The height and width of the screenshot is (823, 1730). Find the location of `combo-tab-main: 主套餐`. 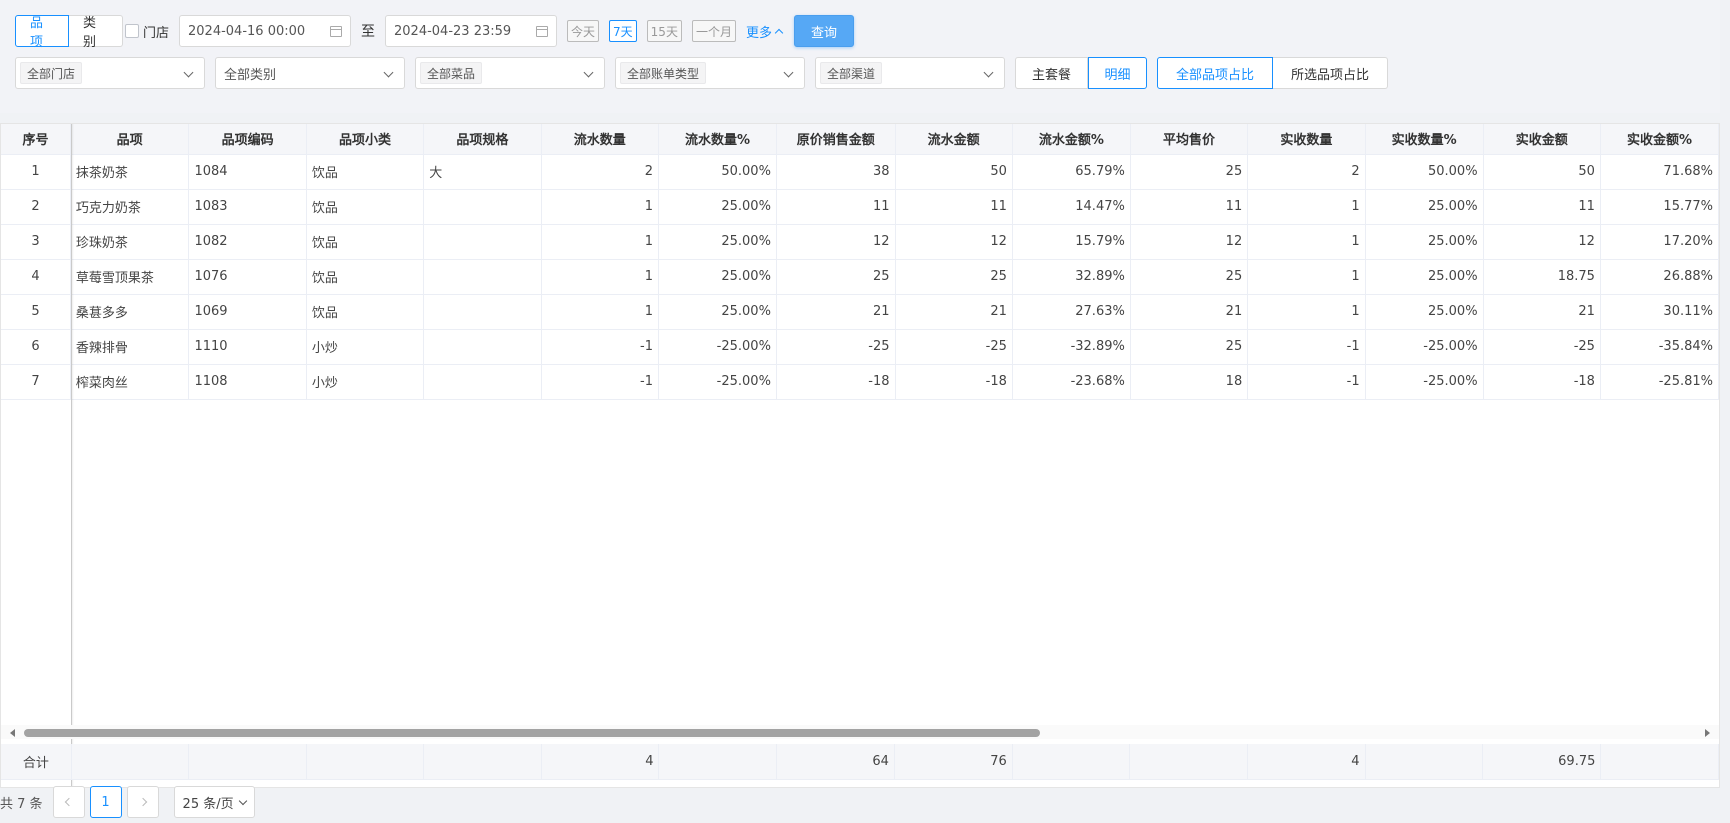

combo-tab-main: 主套餐 is located at coordinates (1051, 73).